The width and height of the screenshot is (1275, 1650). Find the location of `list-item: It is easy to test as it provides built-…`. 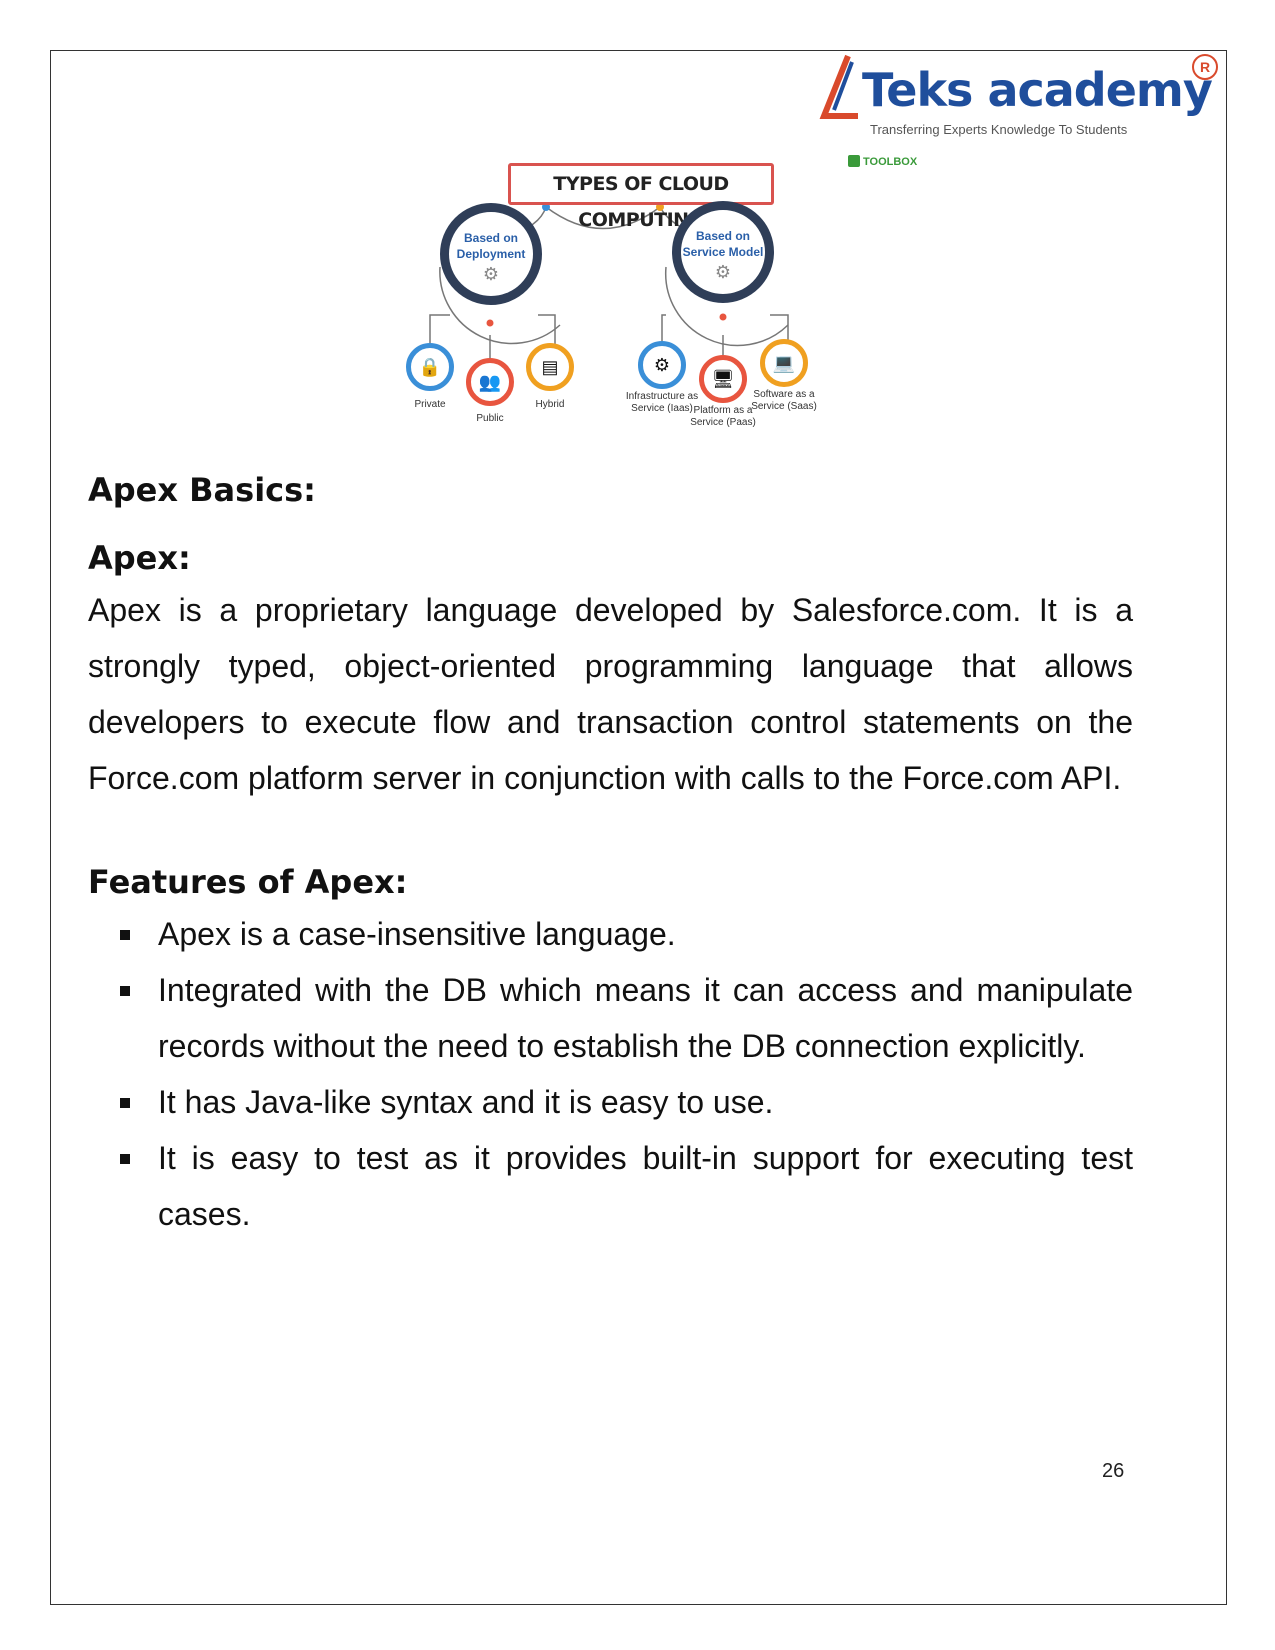

list-item: It is easy to test as it provides built-… is located at coordinates (626, 1186).